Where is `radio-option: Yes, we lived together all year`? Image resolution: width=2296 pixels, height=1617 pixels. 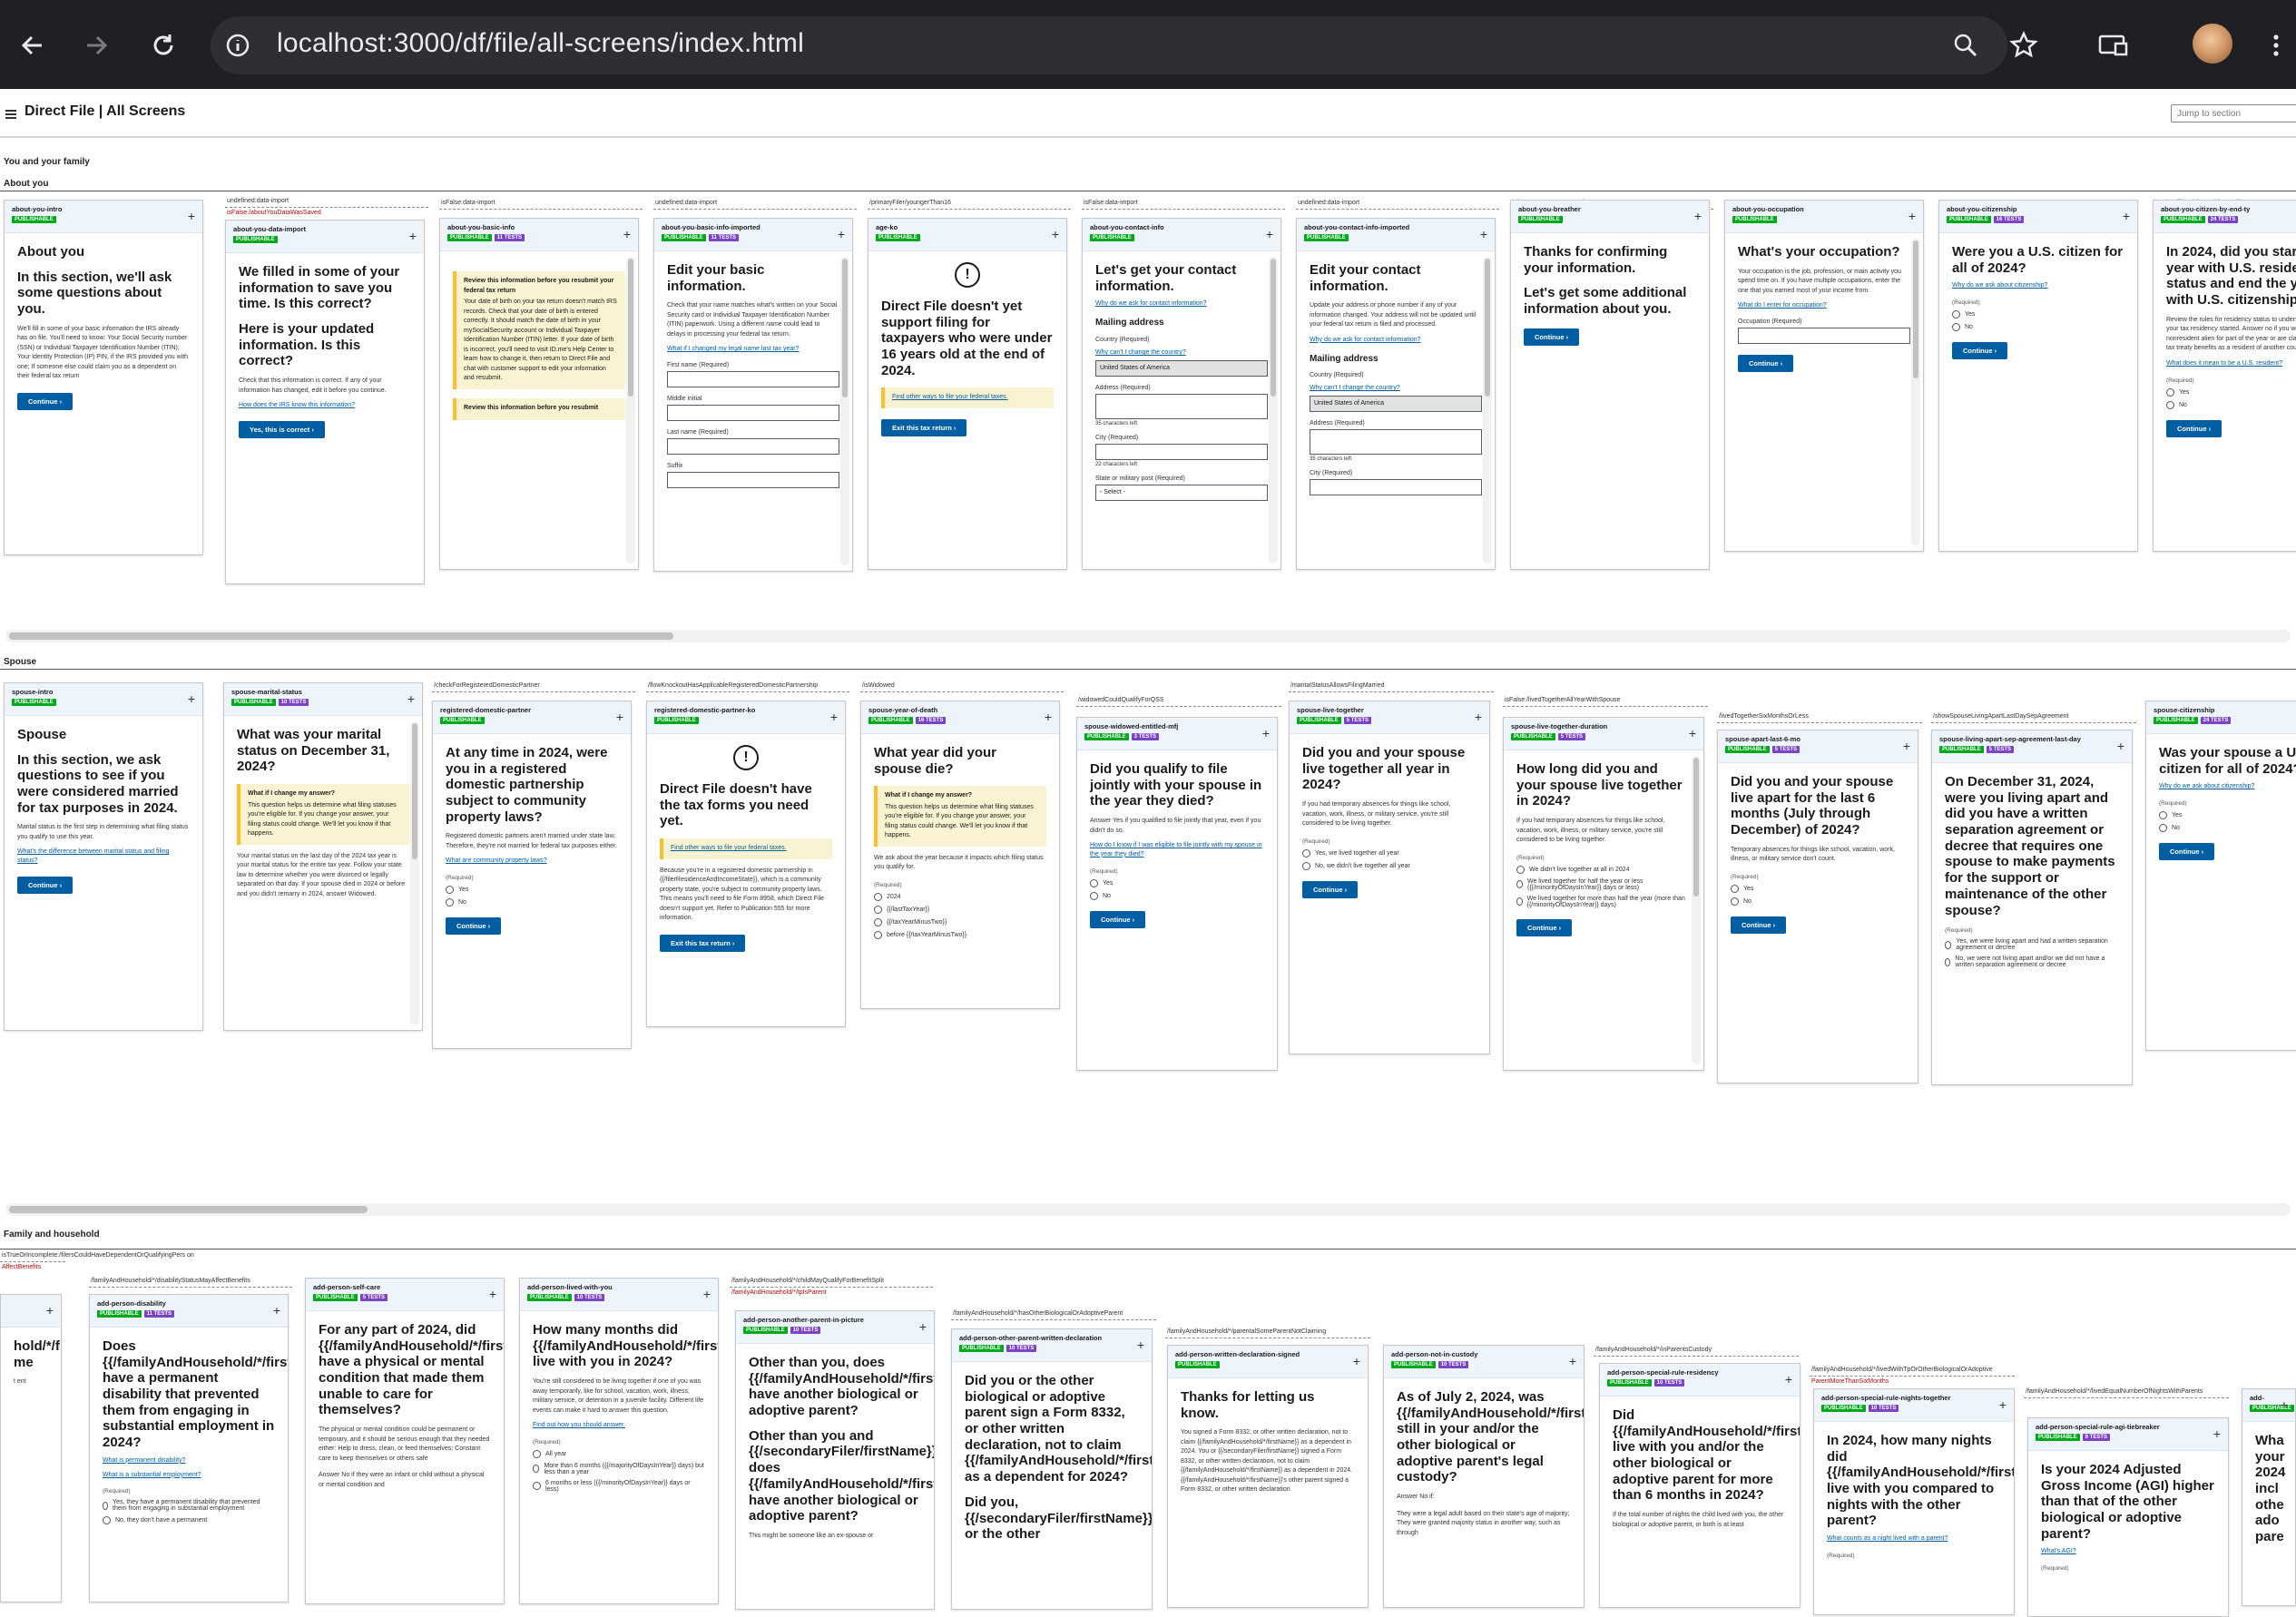
radio-option: Yes, we lived together all year is located at coordinates (1389, 853).